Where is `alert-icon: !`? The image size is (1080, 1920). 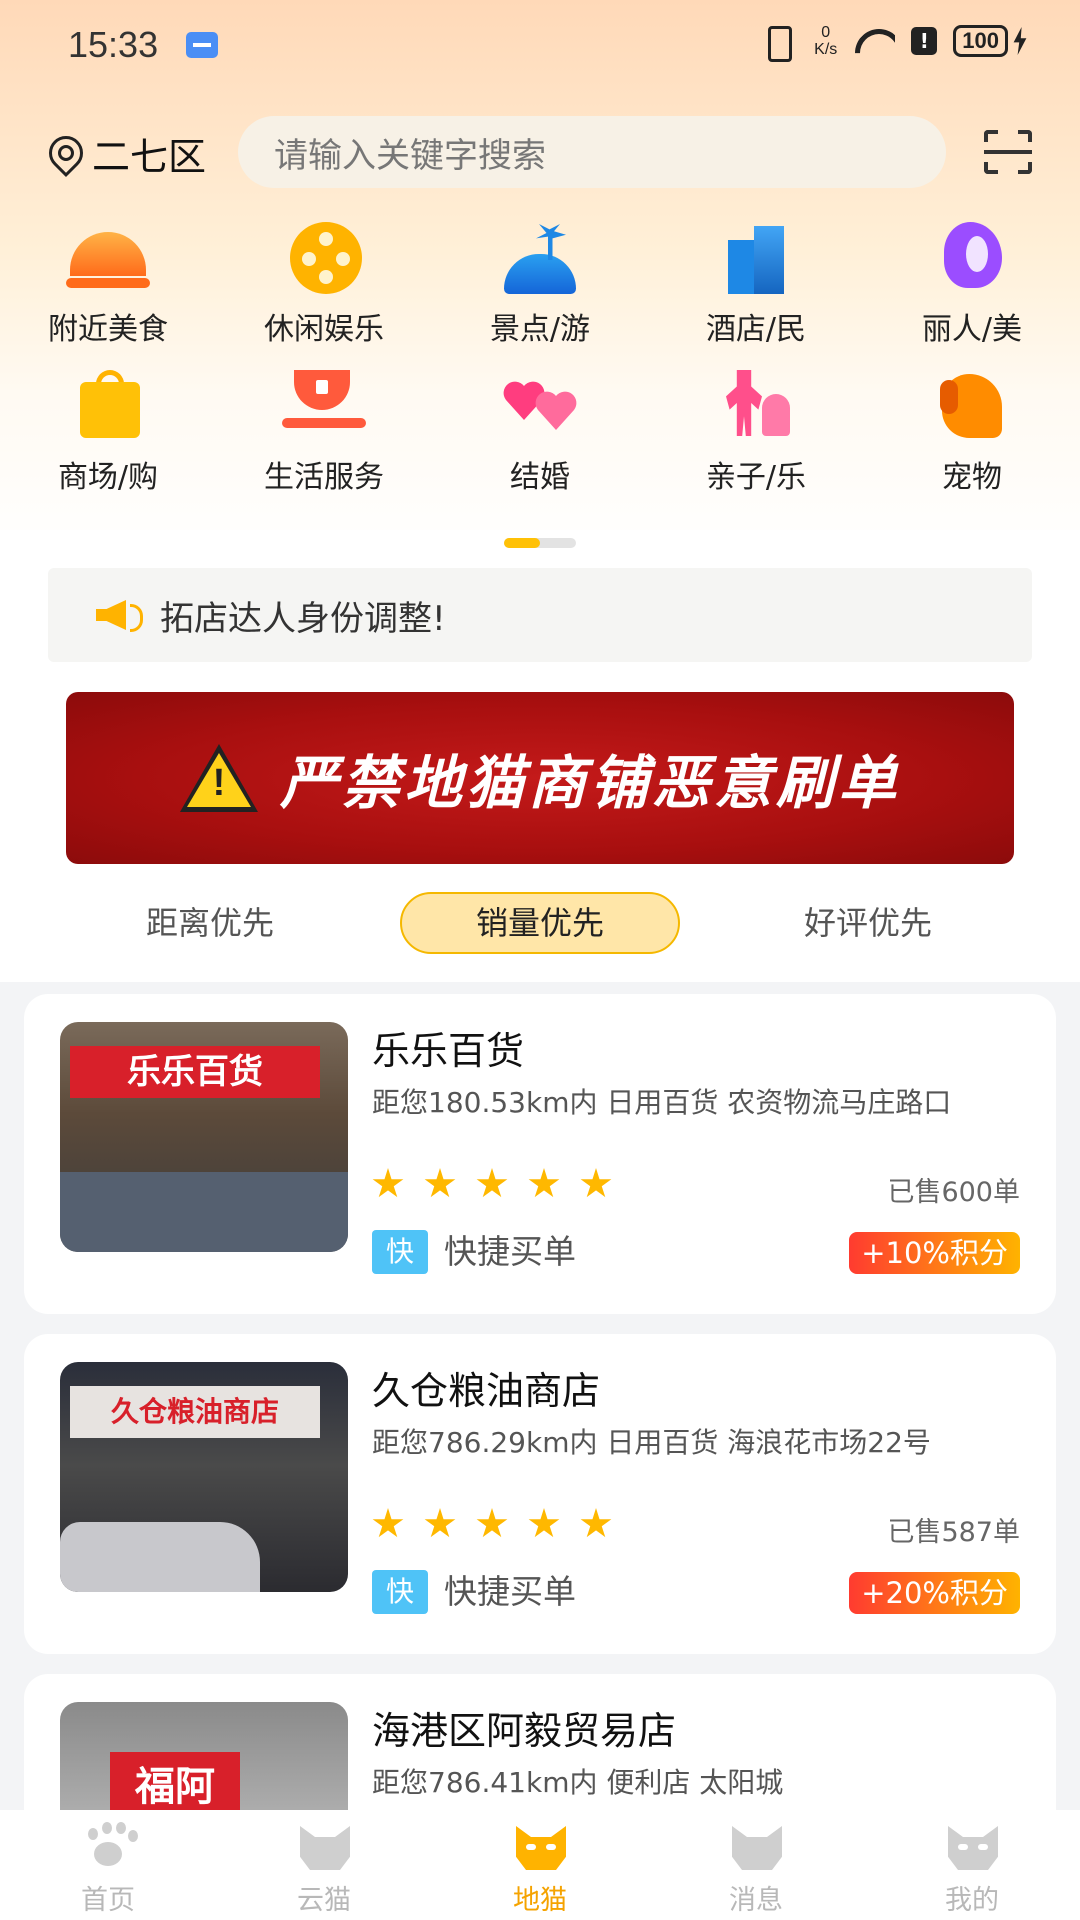
alert-icon: ! is located at coordinates (924, 41).